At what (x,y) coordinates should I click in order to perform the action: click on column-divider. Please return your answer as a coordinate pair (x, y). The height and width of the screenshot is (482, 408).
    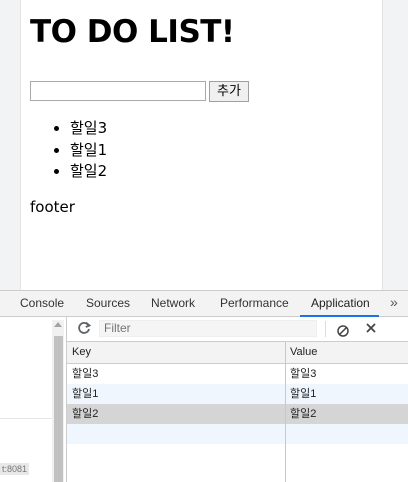
    Looking at the image, I should click on (285, 412).